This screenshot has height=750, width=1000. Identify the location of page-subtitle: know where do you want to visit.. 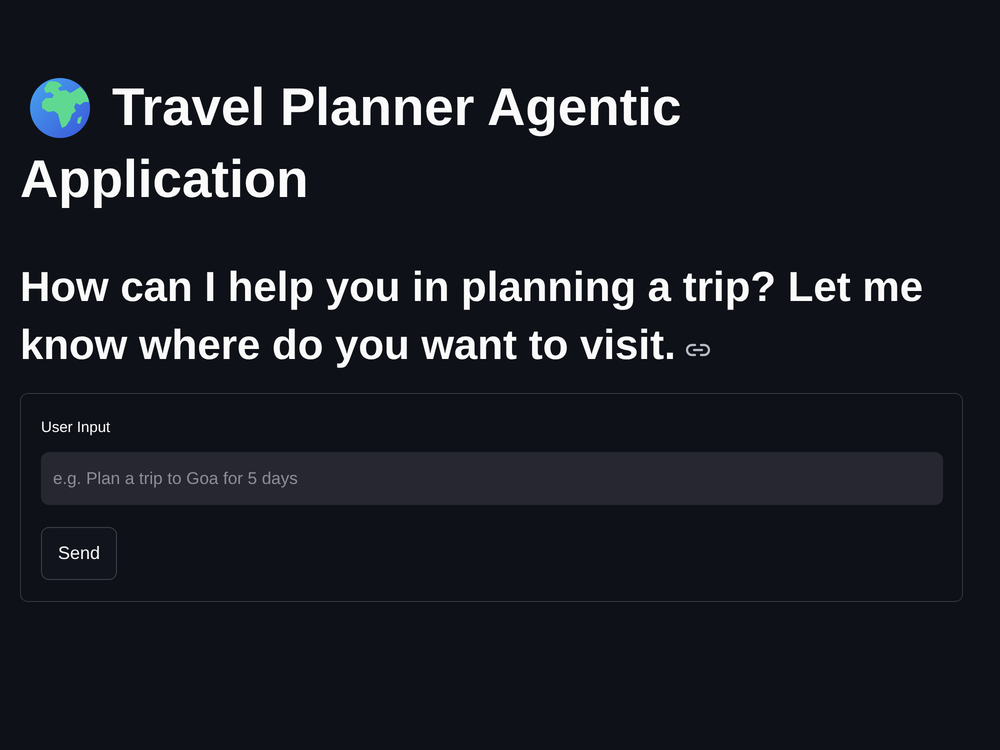
(348, 345).